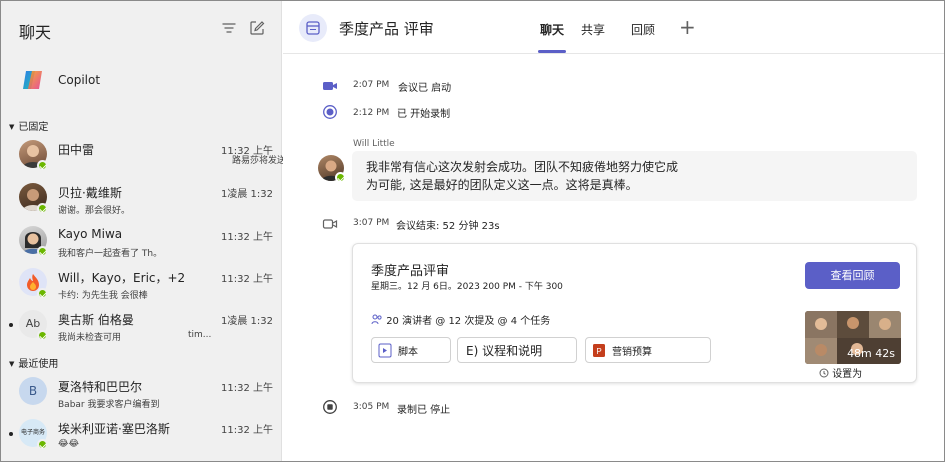  Describe the element at coordinates (517, 350) in the screenshot. I see `file-chip-agenda: E) 议程和说明` at that location.